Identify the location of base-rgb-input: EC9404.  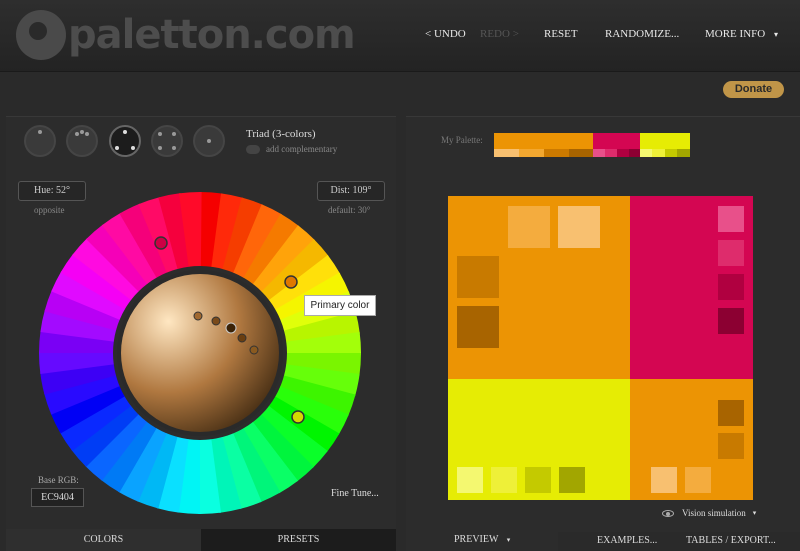
(57, 497).